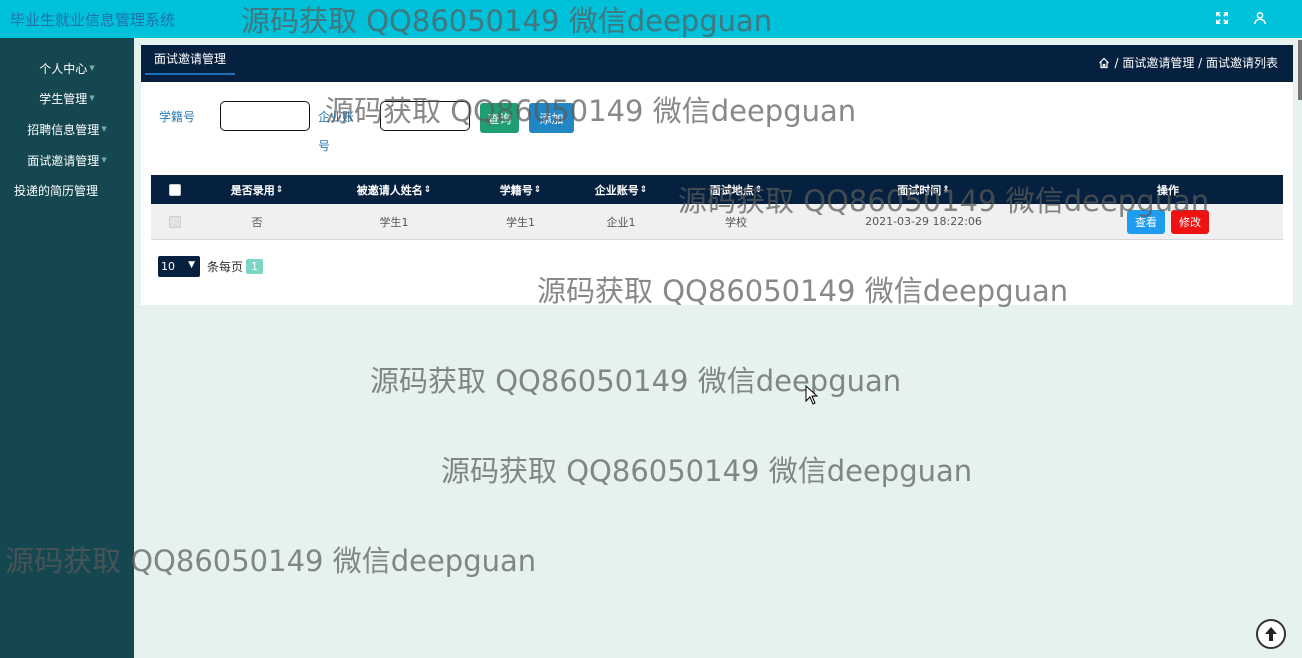  What do you see at coordinates (93, 20) in the screenshot?
I see `app-title: 毕业生就业信息管理系统` at bounding box center [93, 20].